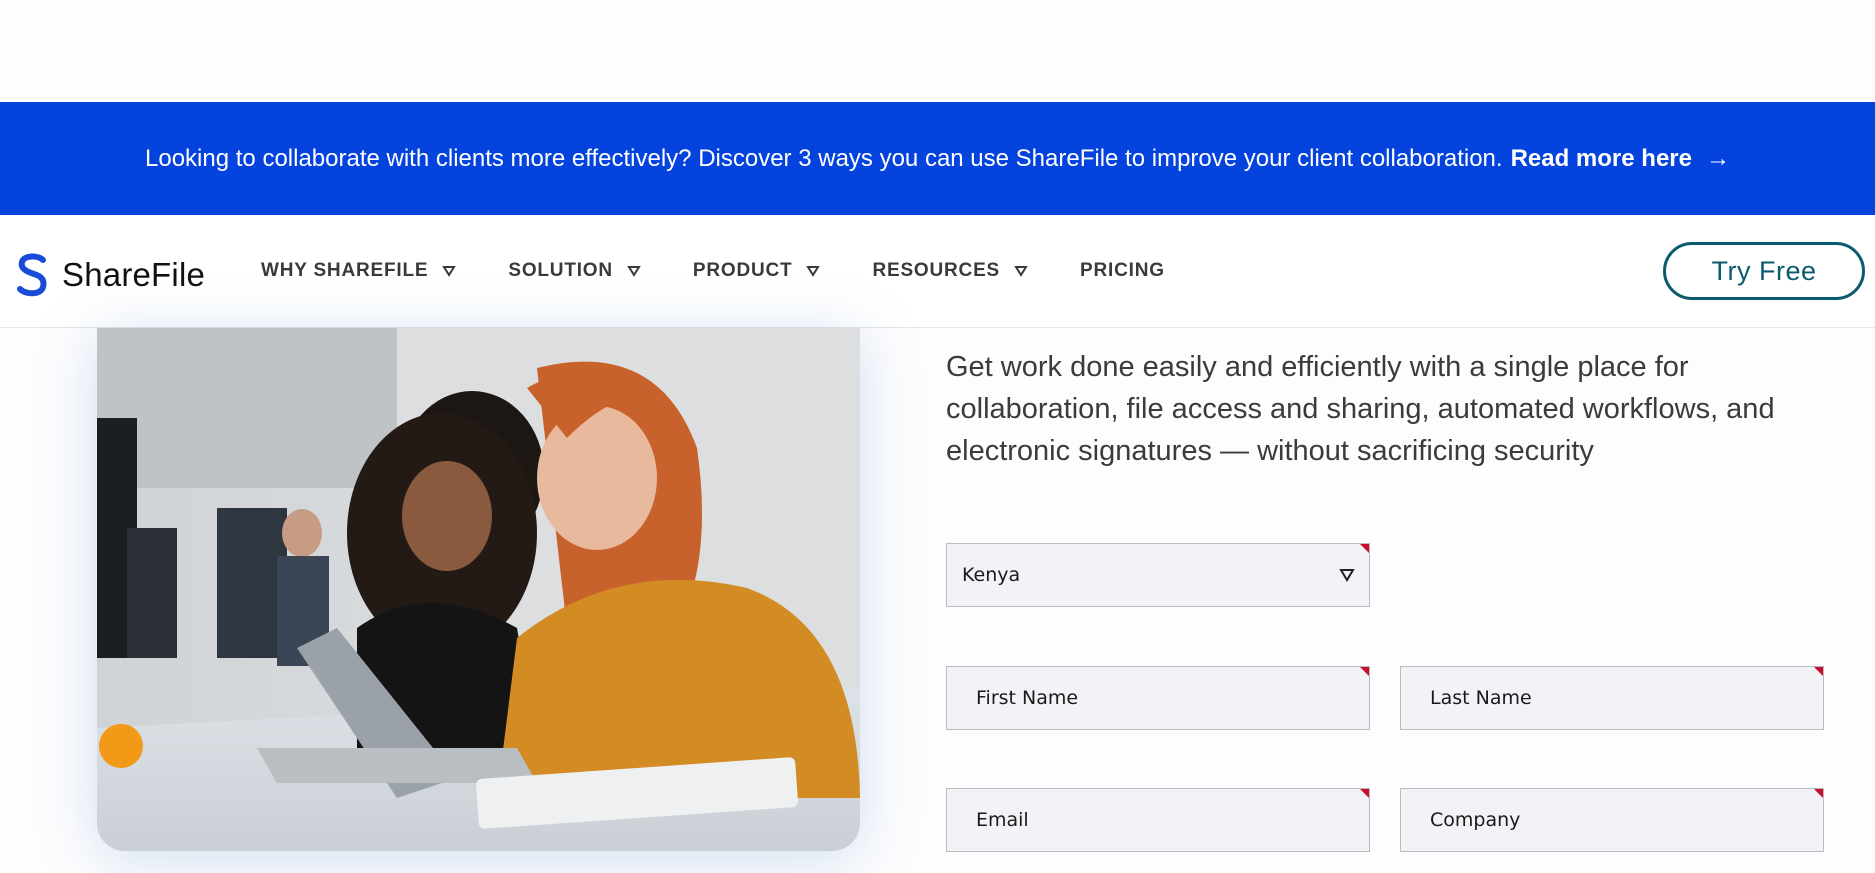 The width and height of the screenshot is (1875, 873). I want to click on company-field: Company, so click(1612, 820).